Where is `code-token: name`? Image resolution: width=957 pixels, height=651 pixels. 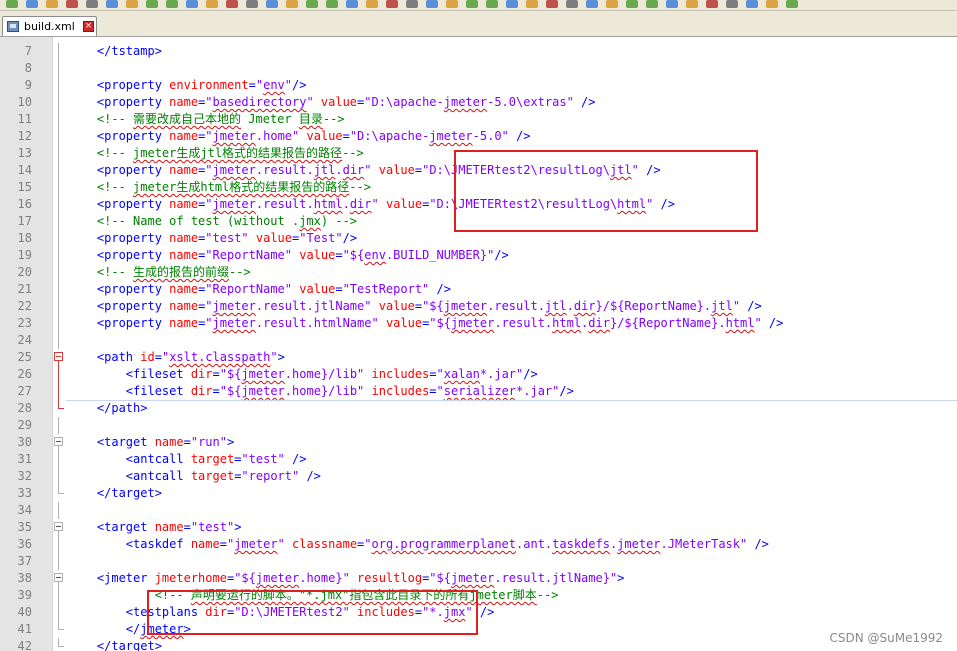
code-token: name is located at coordinates (205, 544).